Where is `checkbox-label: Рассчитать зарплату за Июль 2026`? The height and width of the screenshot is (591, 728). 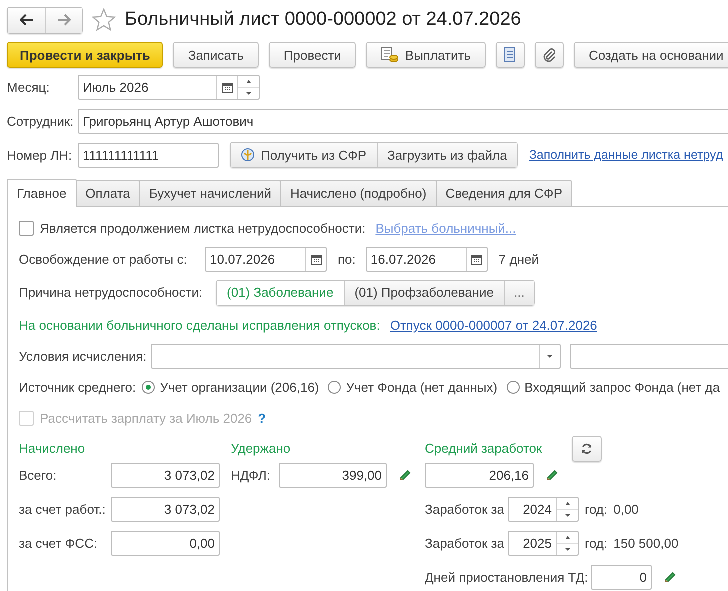
checkbox-label: Рассчитать зарплату за Июль 2026 is located at coordinates (146, 418).